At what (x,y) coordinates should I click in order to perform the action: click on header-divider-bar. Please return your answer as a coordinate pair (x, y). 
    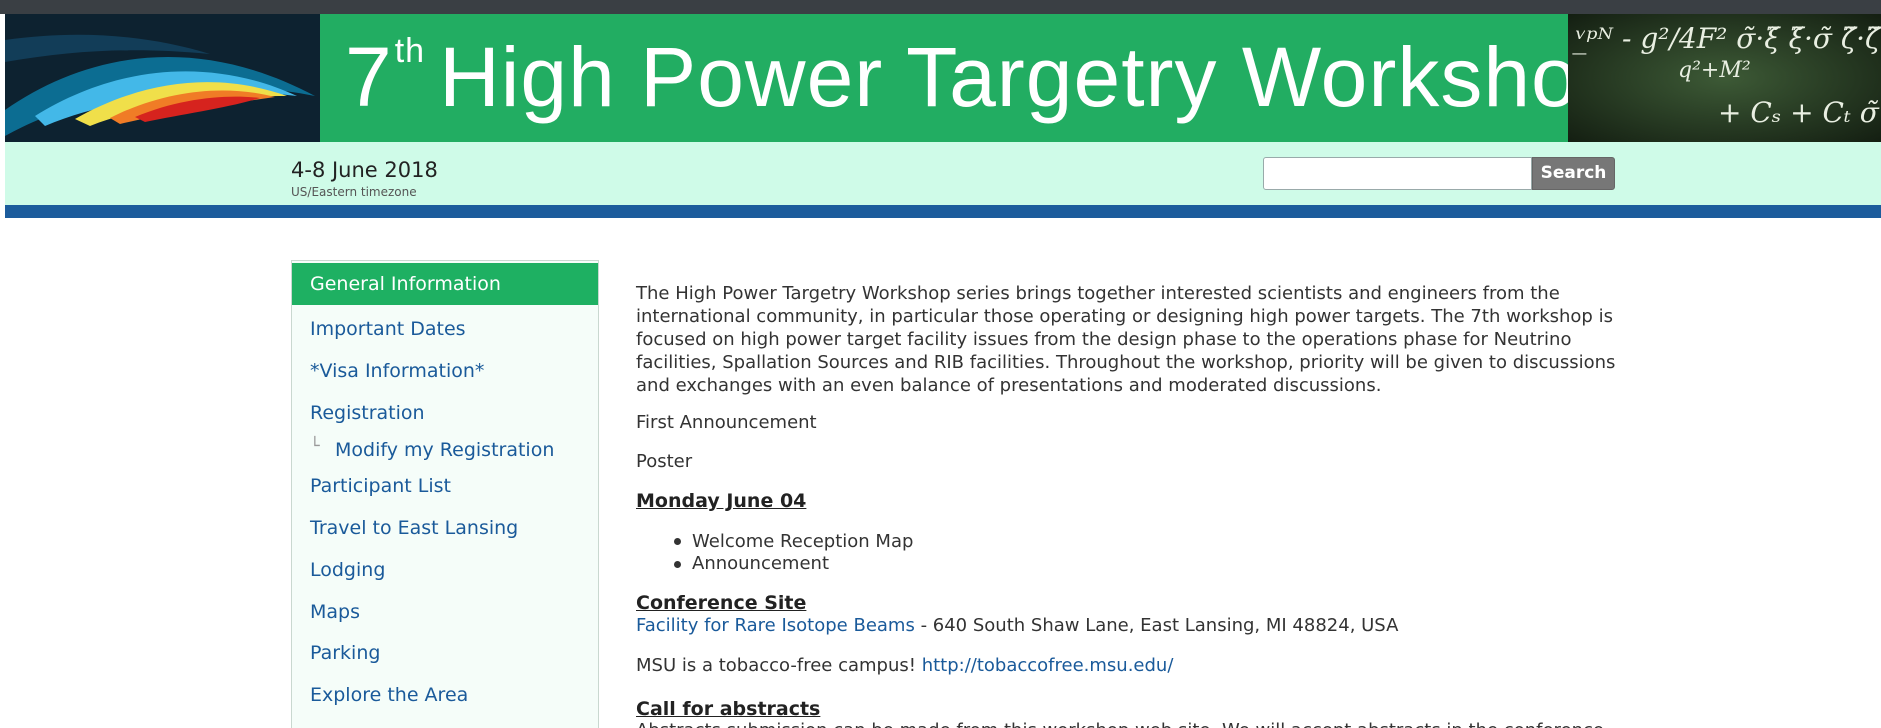
    Looking at the image, I should click on (943, 211).